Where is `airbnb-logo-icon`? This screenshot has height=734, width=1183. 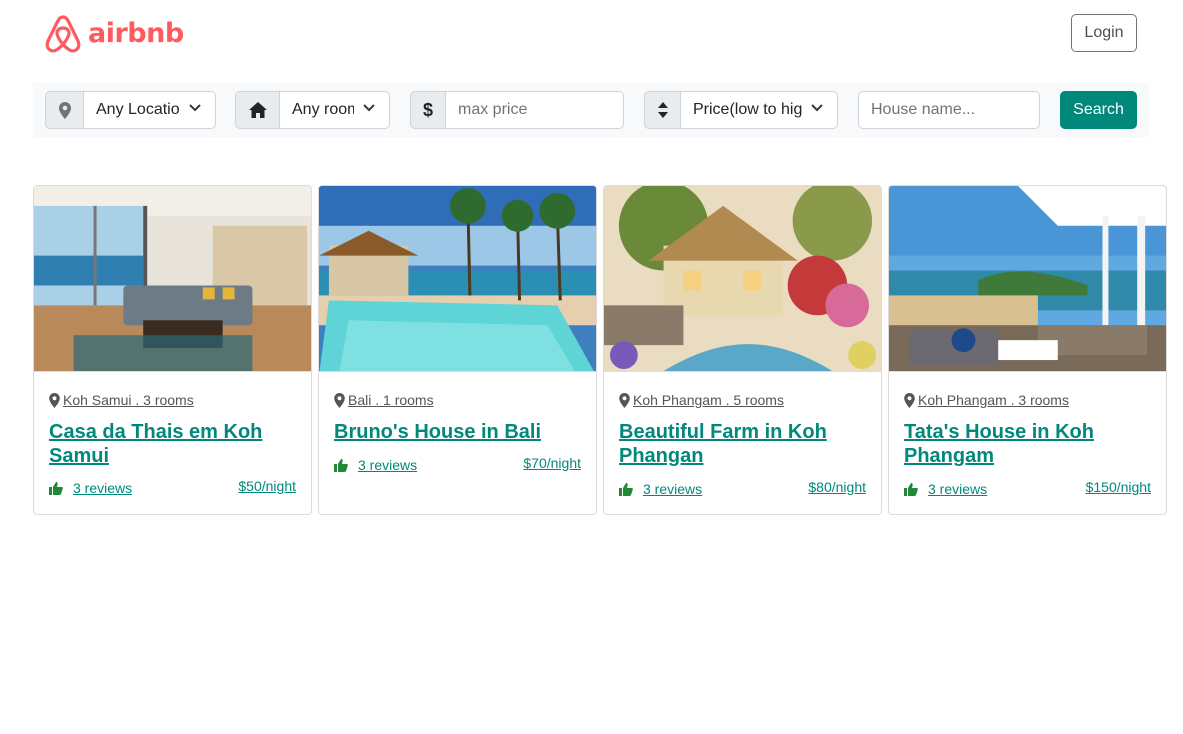
airbnb-logo-icon is located at coordinates (63, 34).